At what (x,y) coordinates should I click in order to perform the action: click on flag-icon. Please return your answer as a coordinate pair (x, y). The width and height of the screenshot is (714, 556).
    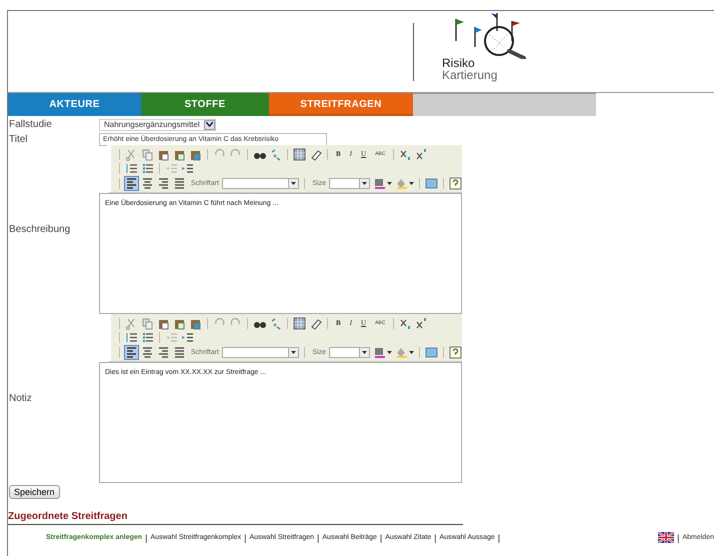
    Looking at the image, I should click on (666, 537).